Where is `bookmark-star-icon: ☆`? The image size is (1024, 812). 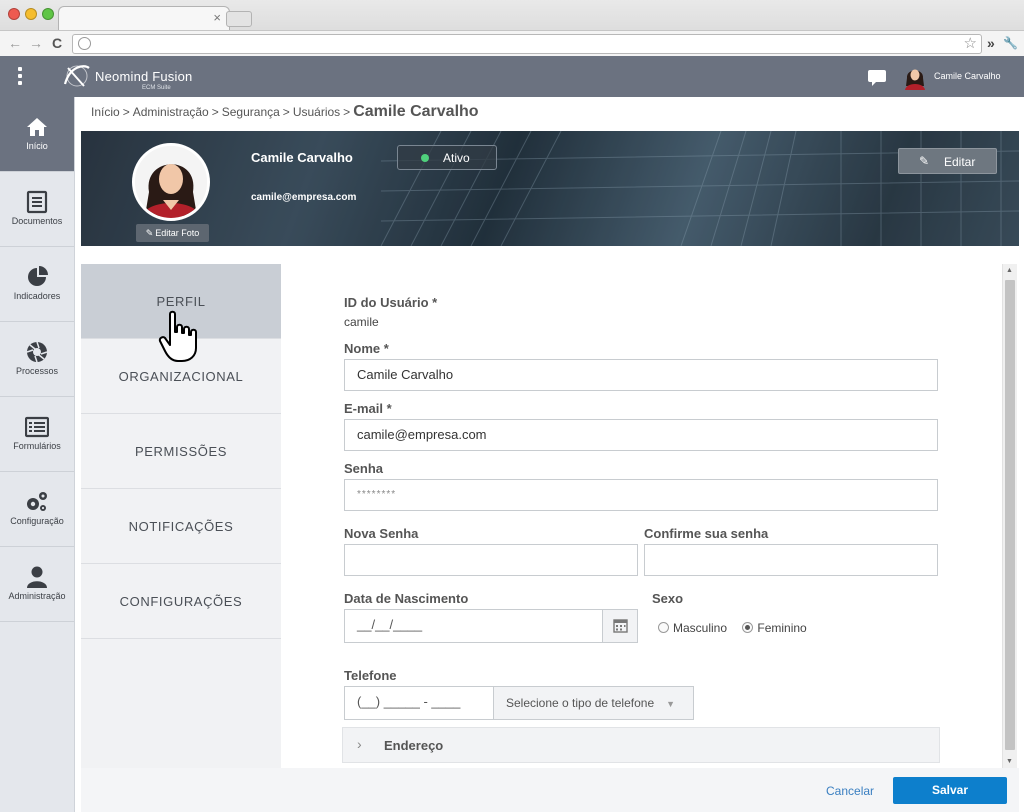 bookmark-star-icon: ☆ is located at coordinates (970, 44).